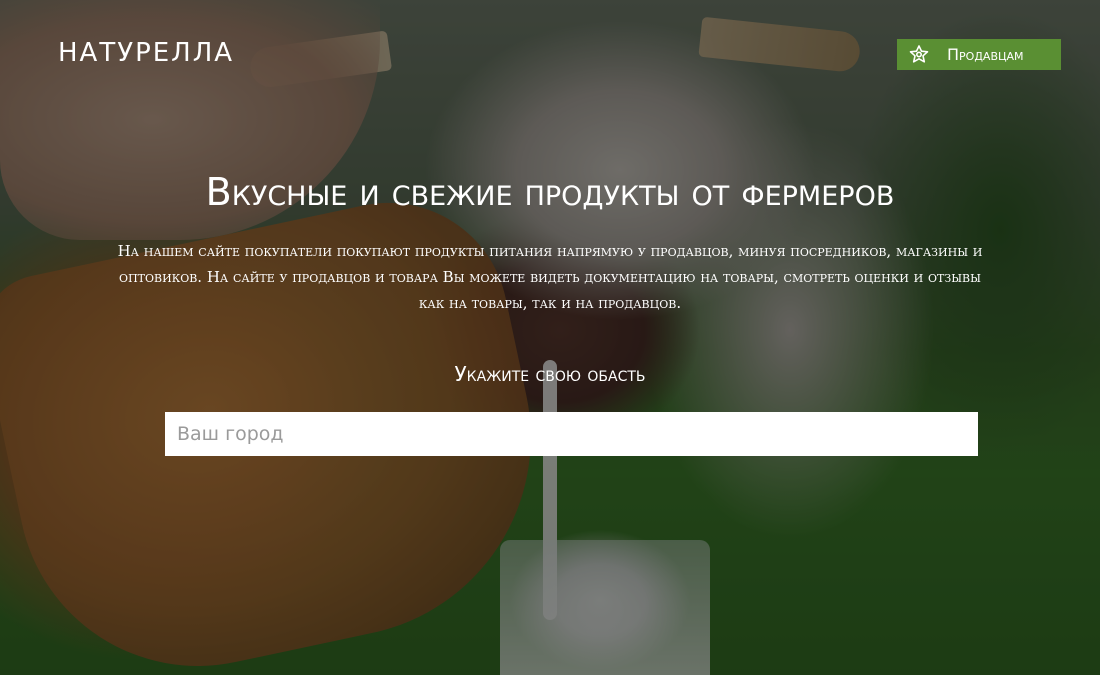  Describe the element at coordinates (985, 54) in the screenshot. I see `sellers-button-label: Продавцам` at that location.